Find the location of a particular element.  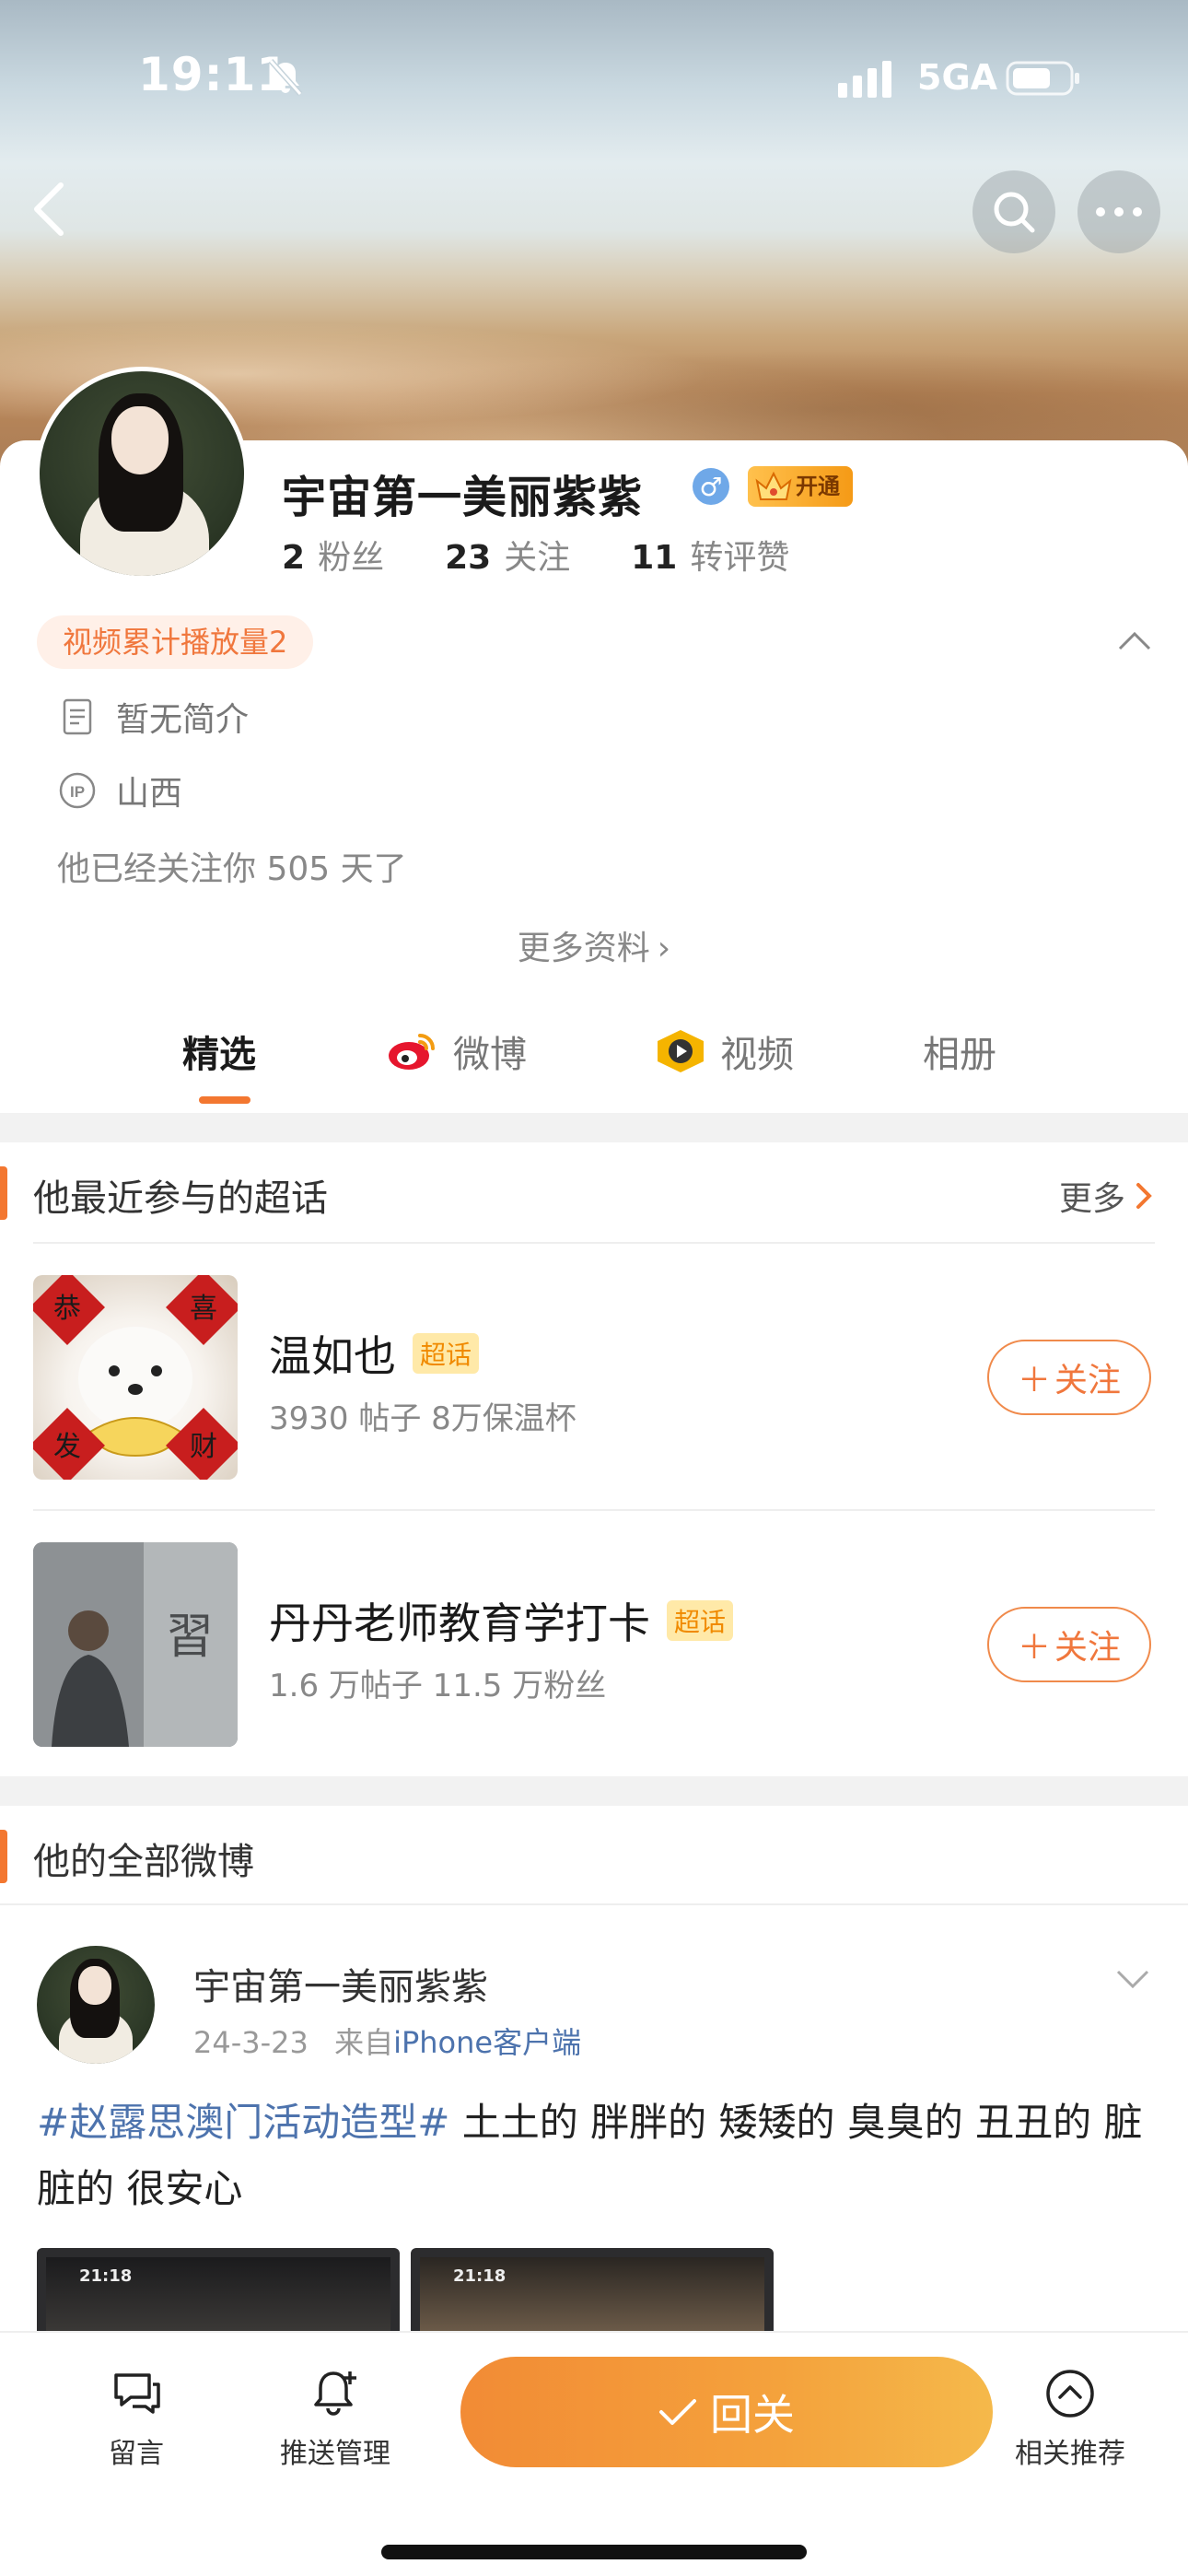

back-arrow-icon is located at coordinates (50, 209).